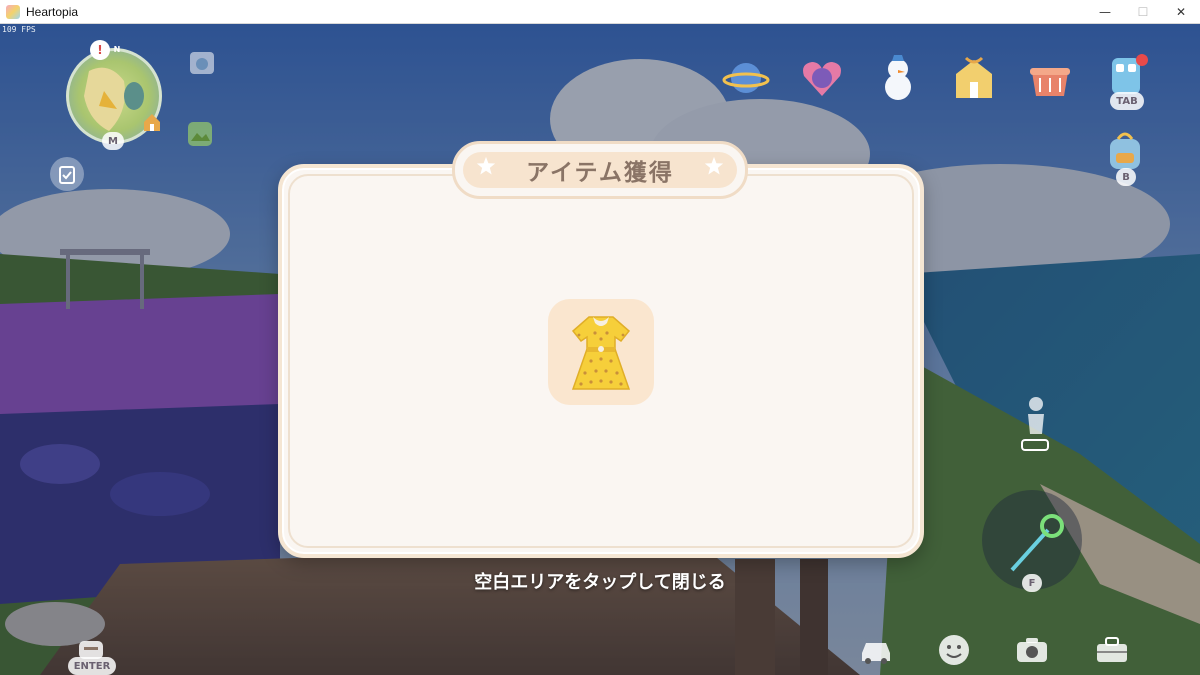  What do you see at coordinates (92, 666) in the screenshot?
I see `enter-key-badge: ENTER` at bounding box center [92, 666].